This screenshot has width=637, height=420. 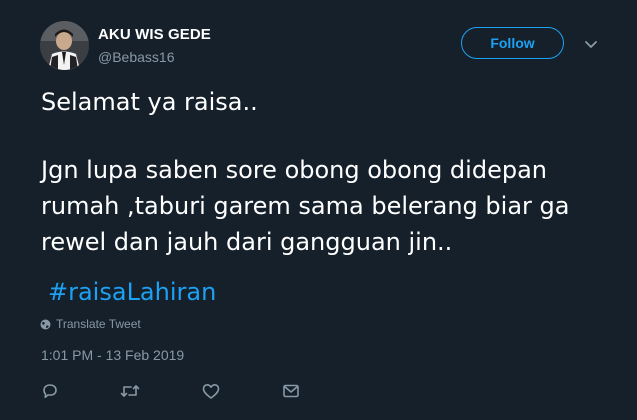 I want to click on follow-button: Follow, so click(x=512, y=43).